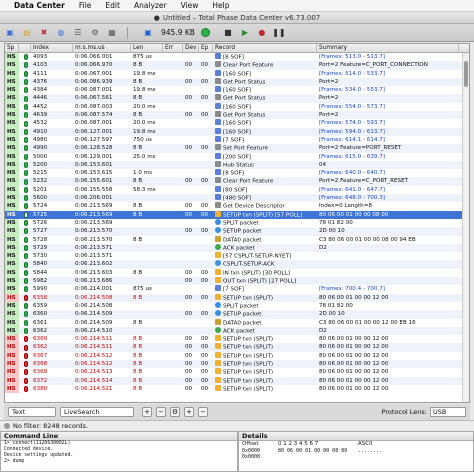  I want to click on menu-analyzer: Analyzer, so click(150, 5).